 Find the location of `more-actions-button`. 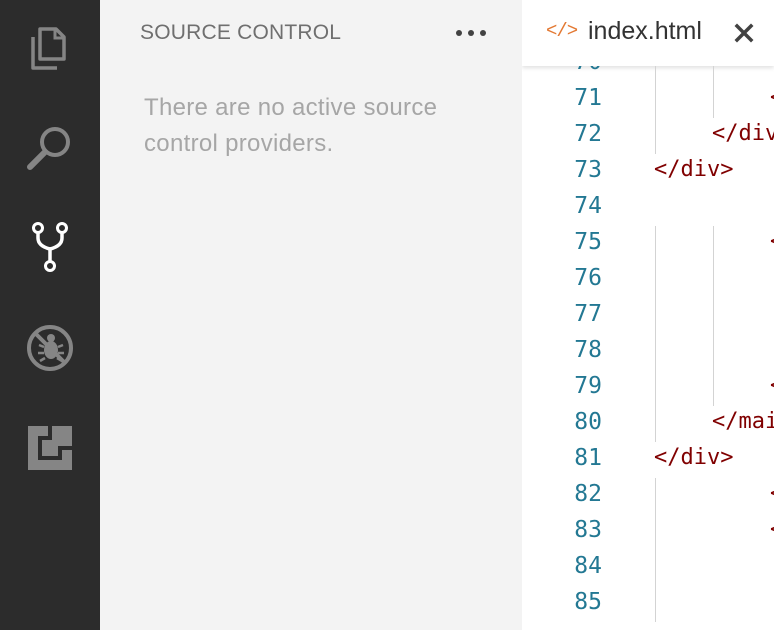

more-actions-button is located at coordinates (471, 33).